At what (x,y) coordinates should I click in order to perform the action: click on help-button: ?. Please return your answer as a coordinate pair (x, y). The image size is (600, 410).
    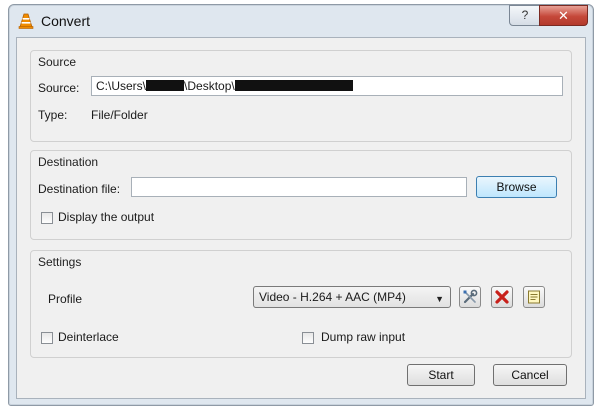
    Looking at the image, I should click on (525, 15).